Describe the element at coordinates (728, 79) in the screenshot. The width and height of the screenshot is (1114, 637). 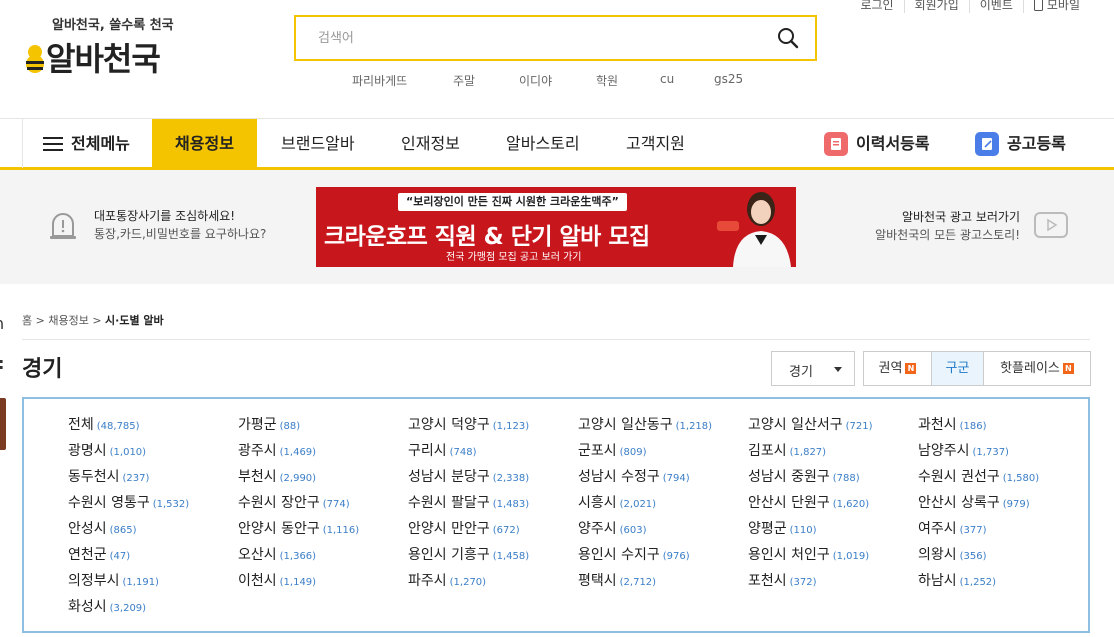
I see `keyword-link: gs25` at that location.